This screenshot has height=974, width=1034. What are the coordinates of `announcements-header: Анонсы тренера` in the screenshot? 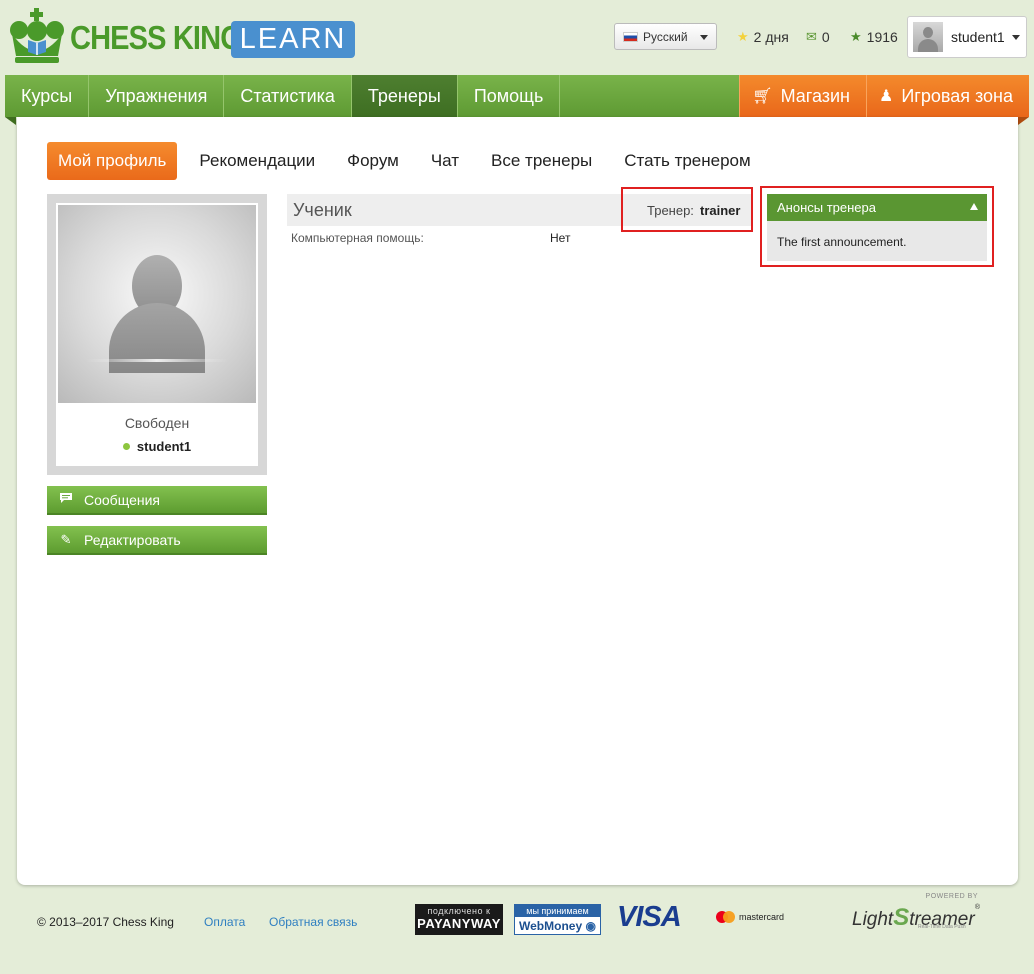 It's located at (877, 207).